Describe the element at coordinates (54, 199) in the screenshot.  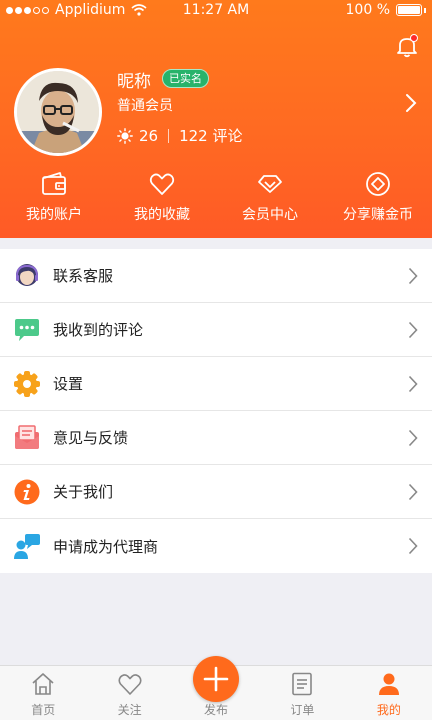
I see `quick-action-account: 我的账户` at that location.